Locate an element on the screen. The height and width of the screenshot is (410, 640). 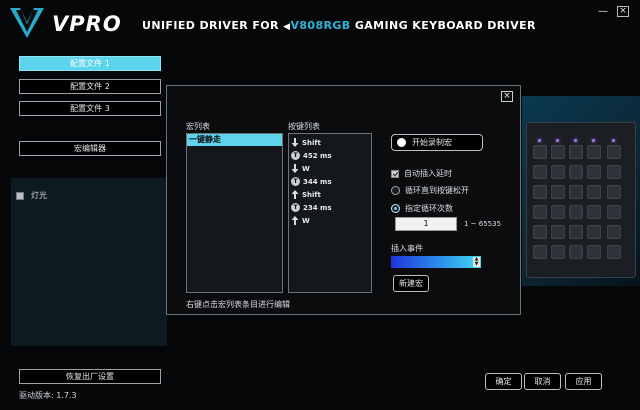
macro-list-item: 一键静走 is located at coordinates (234, 140).